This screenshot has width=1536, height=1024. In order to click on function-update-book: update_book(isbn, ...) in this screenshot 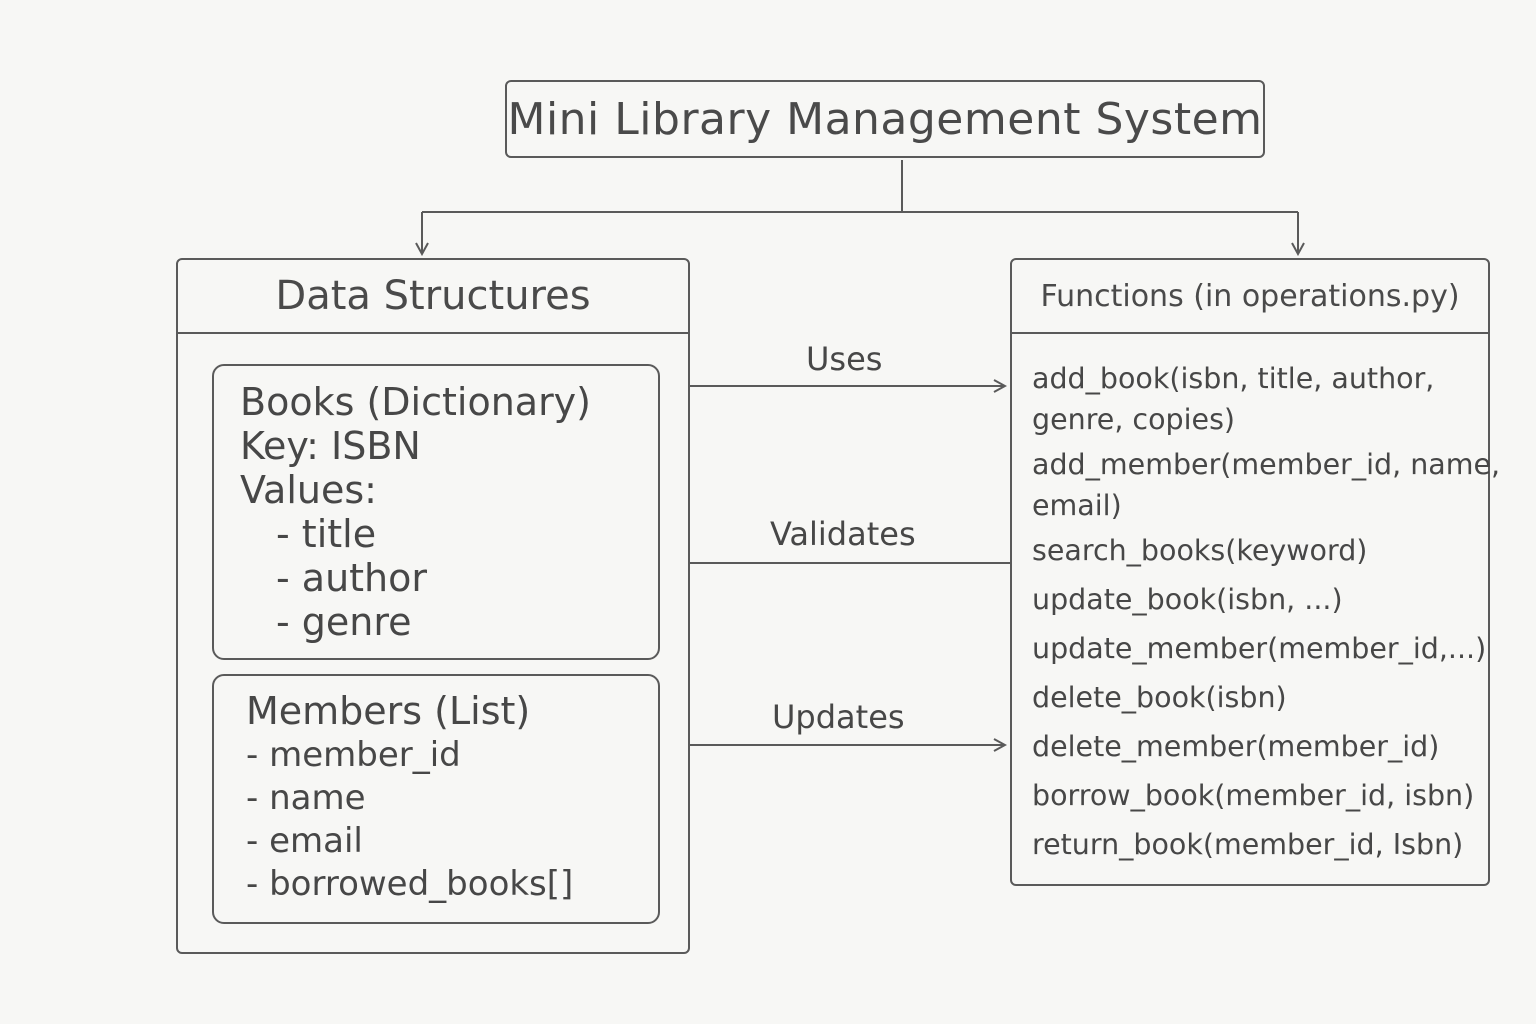, I will do `click(1187, 599)`.